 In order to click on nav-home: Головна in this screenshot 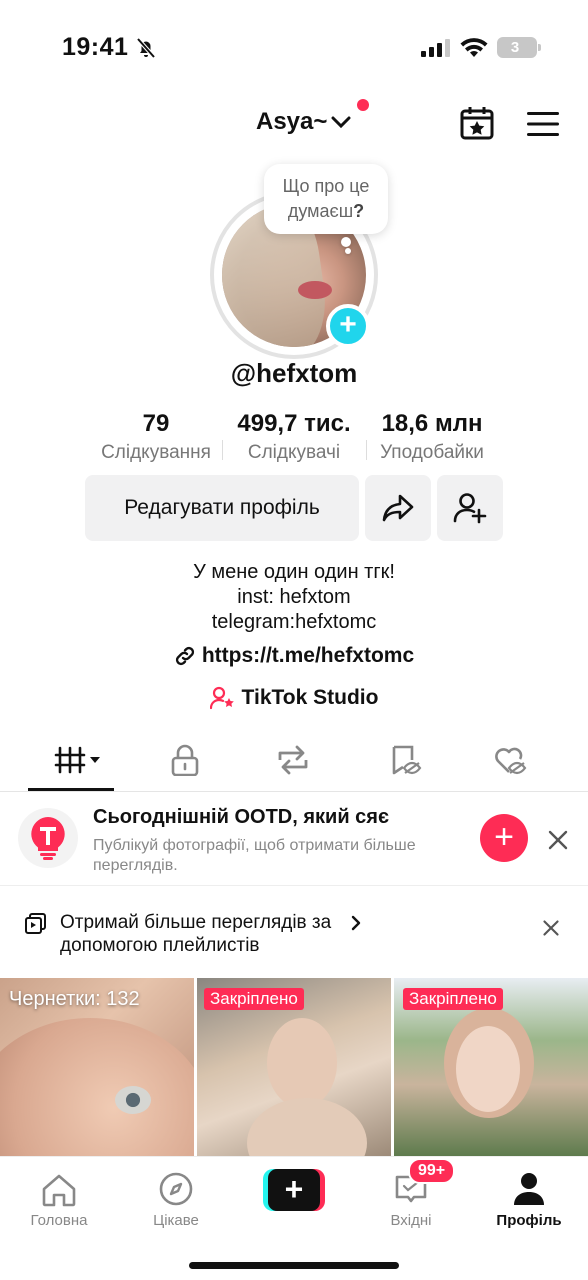, I will do `click(59, 1197)`.